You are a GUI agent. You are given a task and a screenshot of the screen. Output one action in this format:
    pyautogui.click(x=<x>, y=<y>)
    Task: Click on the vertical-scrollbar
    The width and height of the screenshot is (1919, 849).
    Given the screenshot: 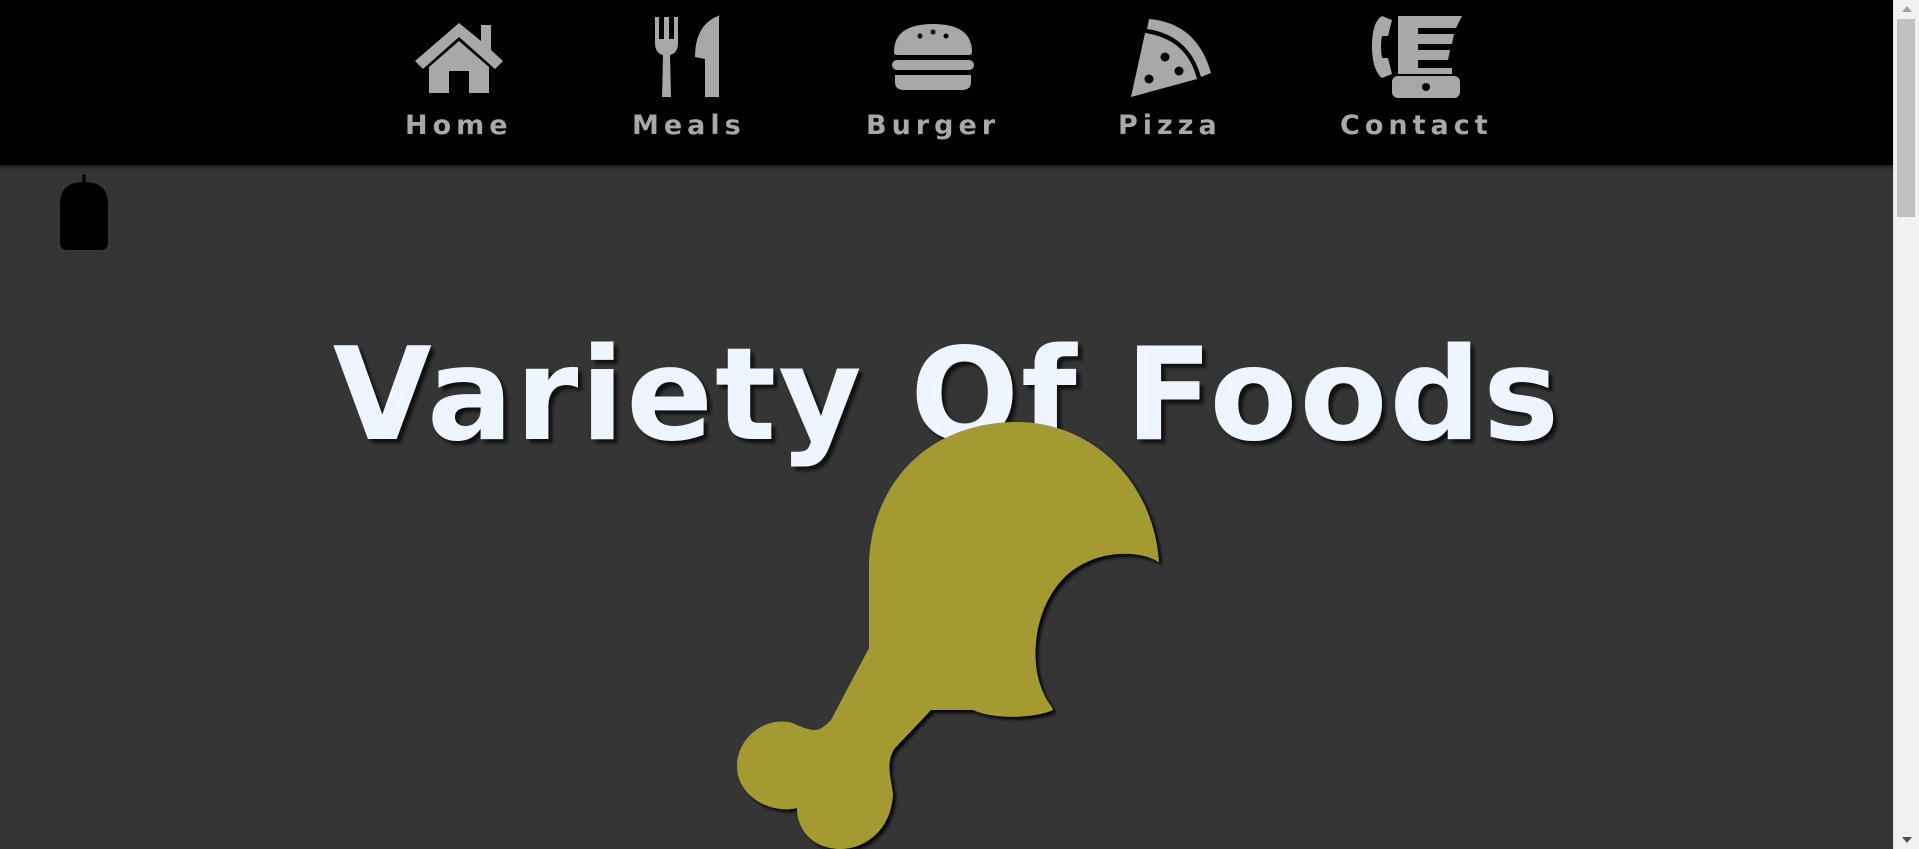 What is the action you would take?
    pyautogui.click(x=1906, y=424)
    